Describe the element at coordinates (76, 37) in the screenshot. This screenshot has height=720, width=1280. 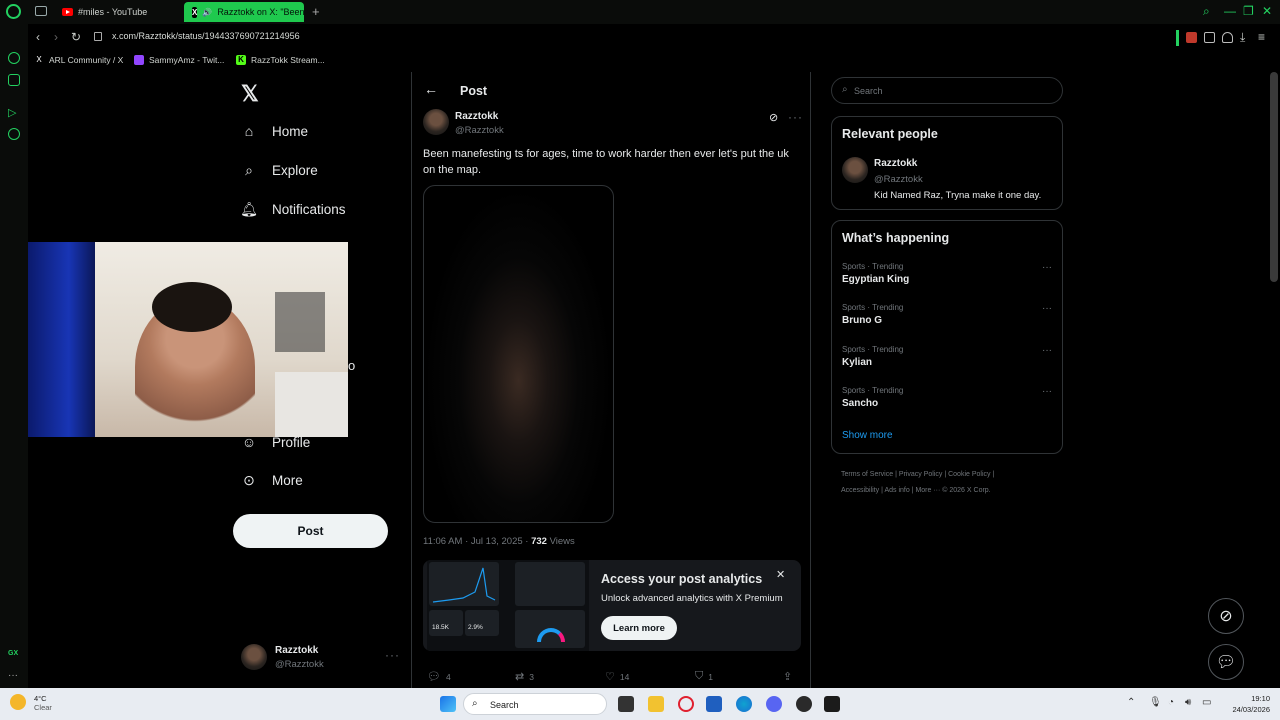
I see `reload-button: ↻` at that location.